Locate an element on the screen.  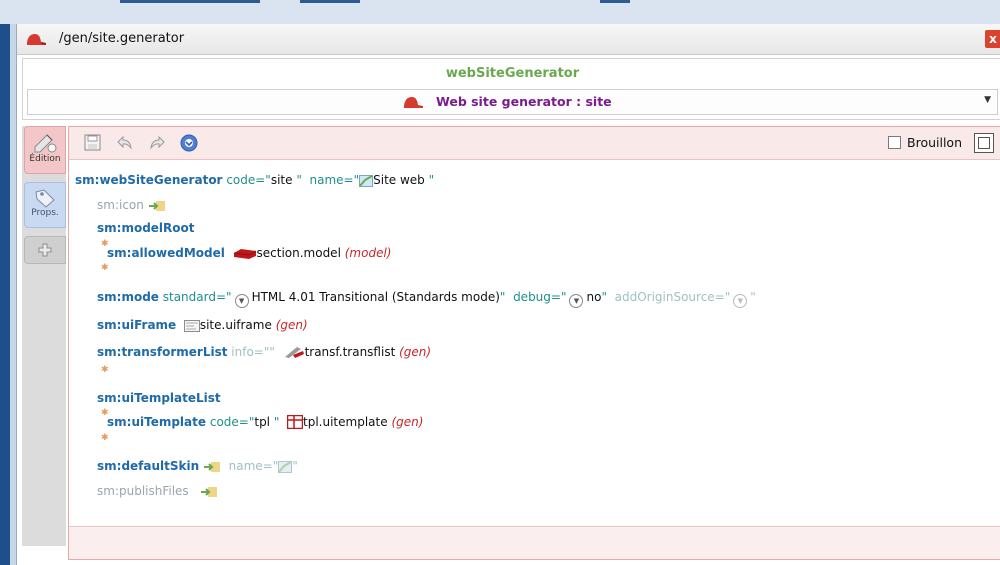
editor-toolbar: Brouillon is located at coordinates (534, 143).